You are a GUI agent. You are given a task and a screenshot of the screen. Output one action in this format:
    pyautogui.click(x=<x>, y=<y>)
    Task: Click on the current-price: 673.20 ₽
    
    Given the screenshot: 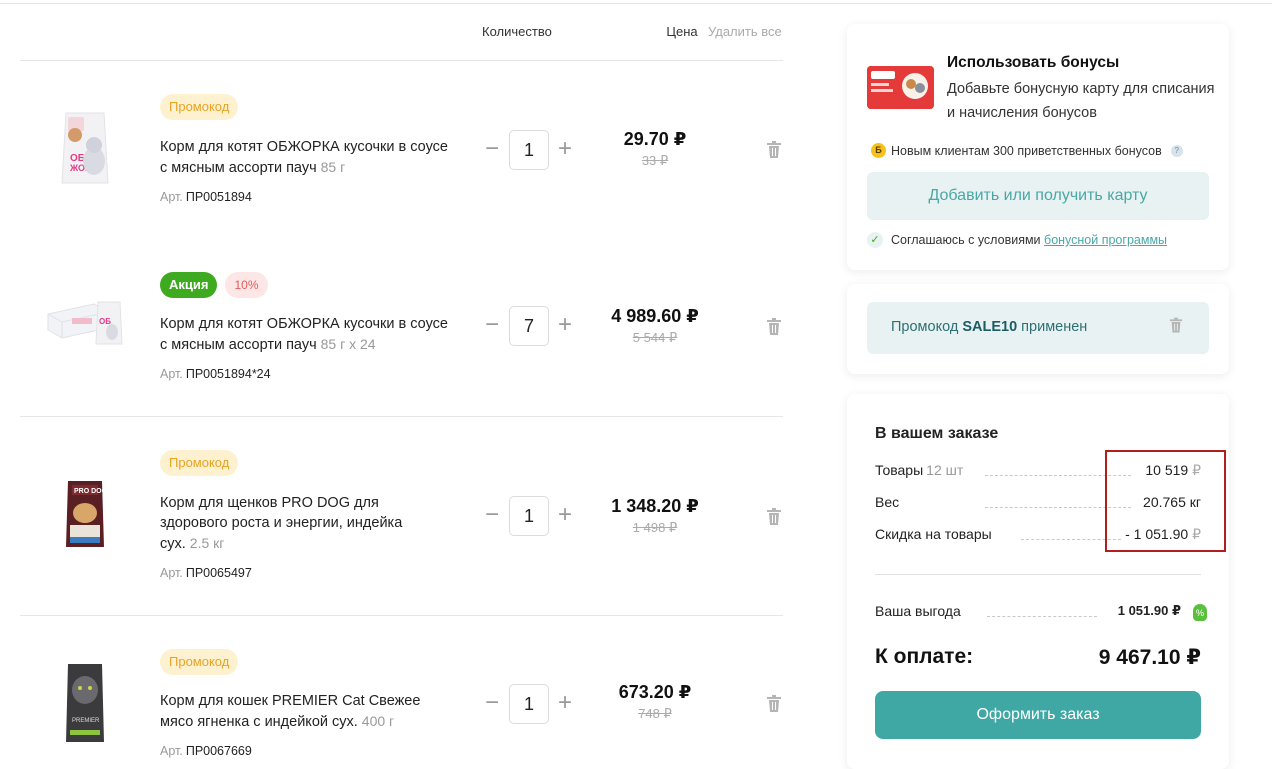 What is the action you would take?
    pyautogui.click(x=655, y=692)
    